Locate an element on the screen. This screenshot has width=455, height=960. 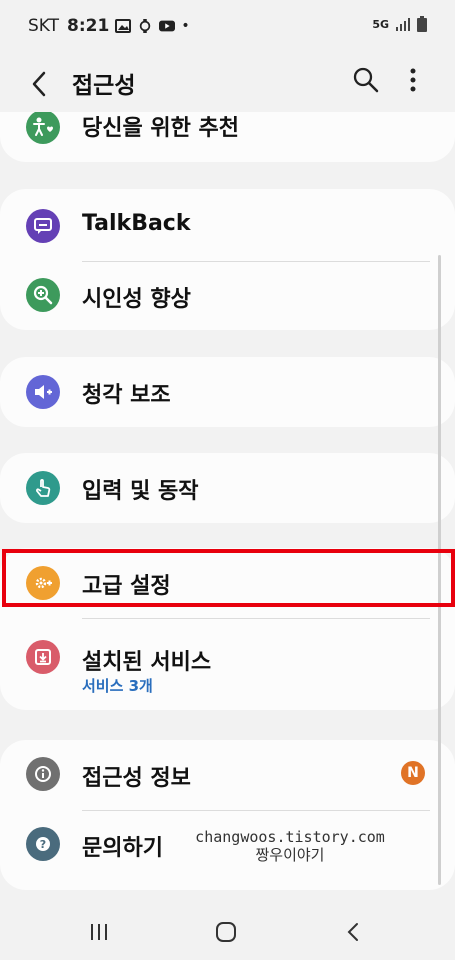
hearing-card: 청각 보조 is located at coordinates (227, 392).